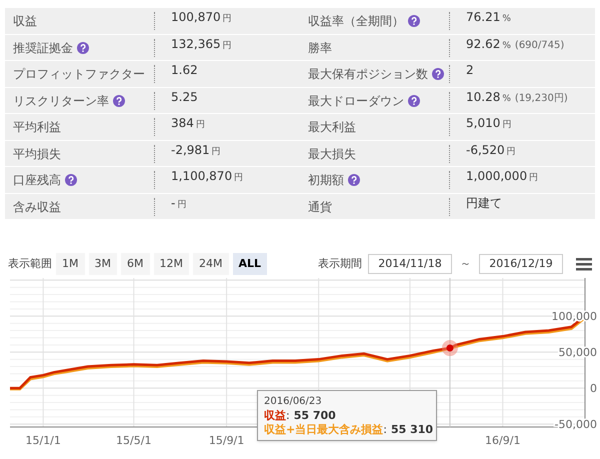 This screenshot has width=600, height=459. Describe the element at coordinates (497, 176) in the screenshot. I see `stat-value: 1,000,000` at that location.